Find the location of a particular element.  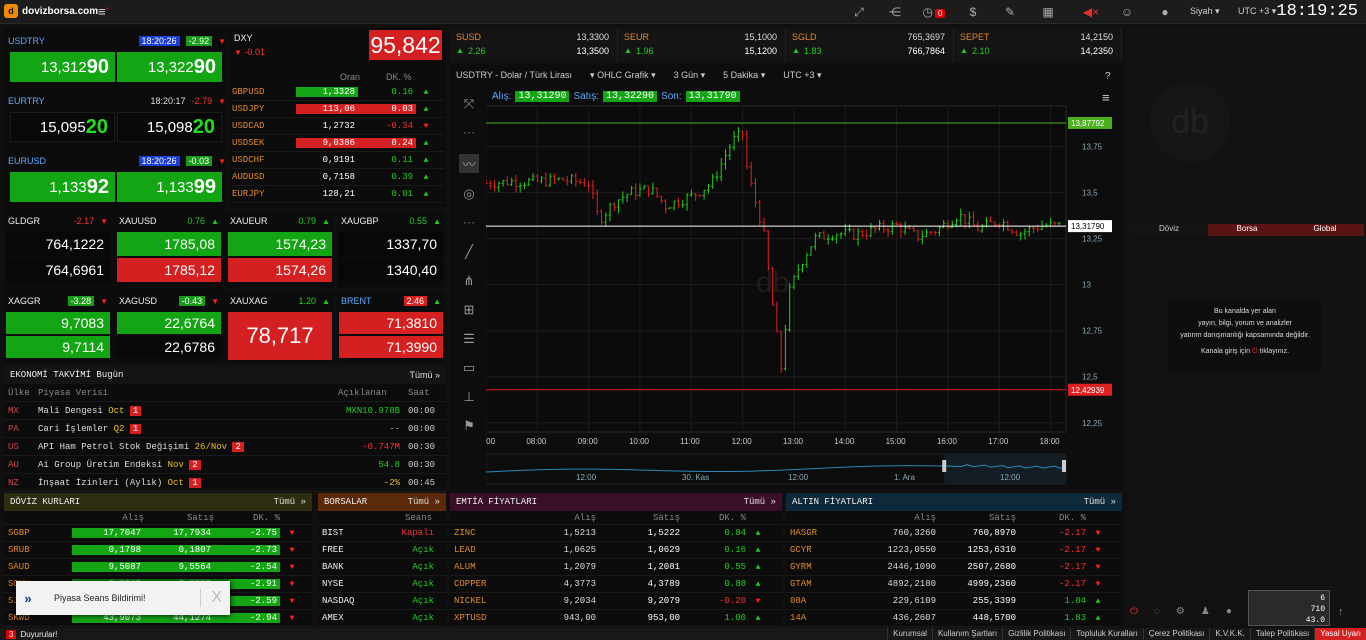

cross-rate-row: GBPUSD 1,3328 0.16 ▲ is located at coordinates (338, 92).